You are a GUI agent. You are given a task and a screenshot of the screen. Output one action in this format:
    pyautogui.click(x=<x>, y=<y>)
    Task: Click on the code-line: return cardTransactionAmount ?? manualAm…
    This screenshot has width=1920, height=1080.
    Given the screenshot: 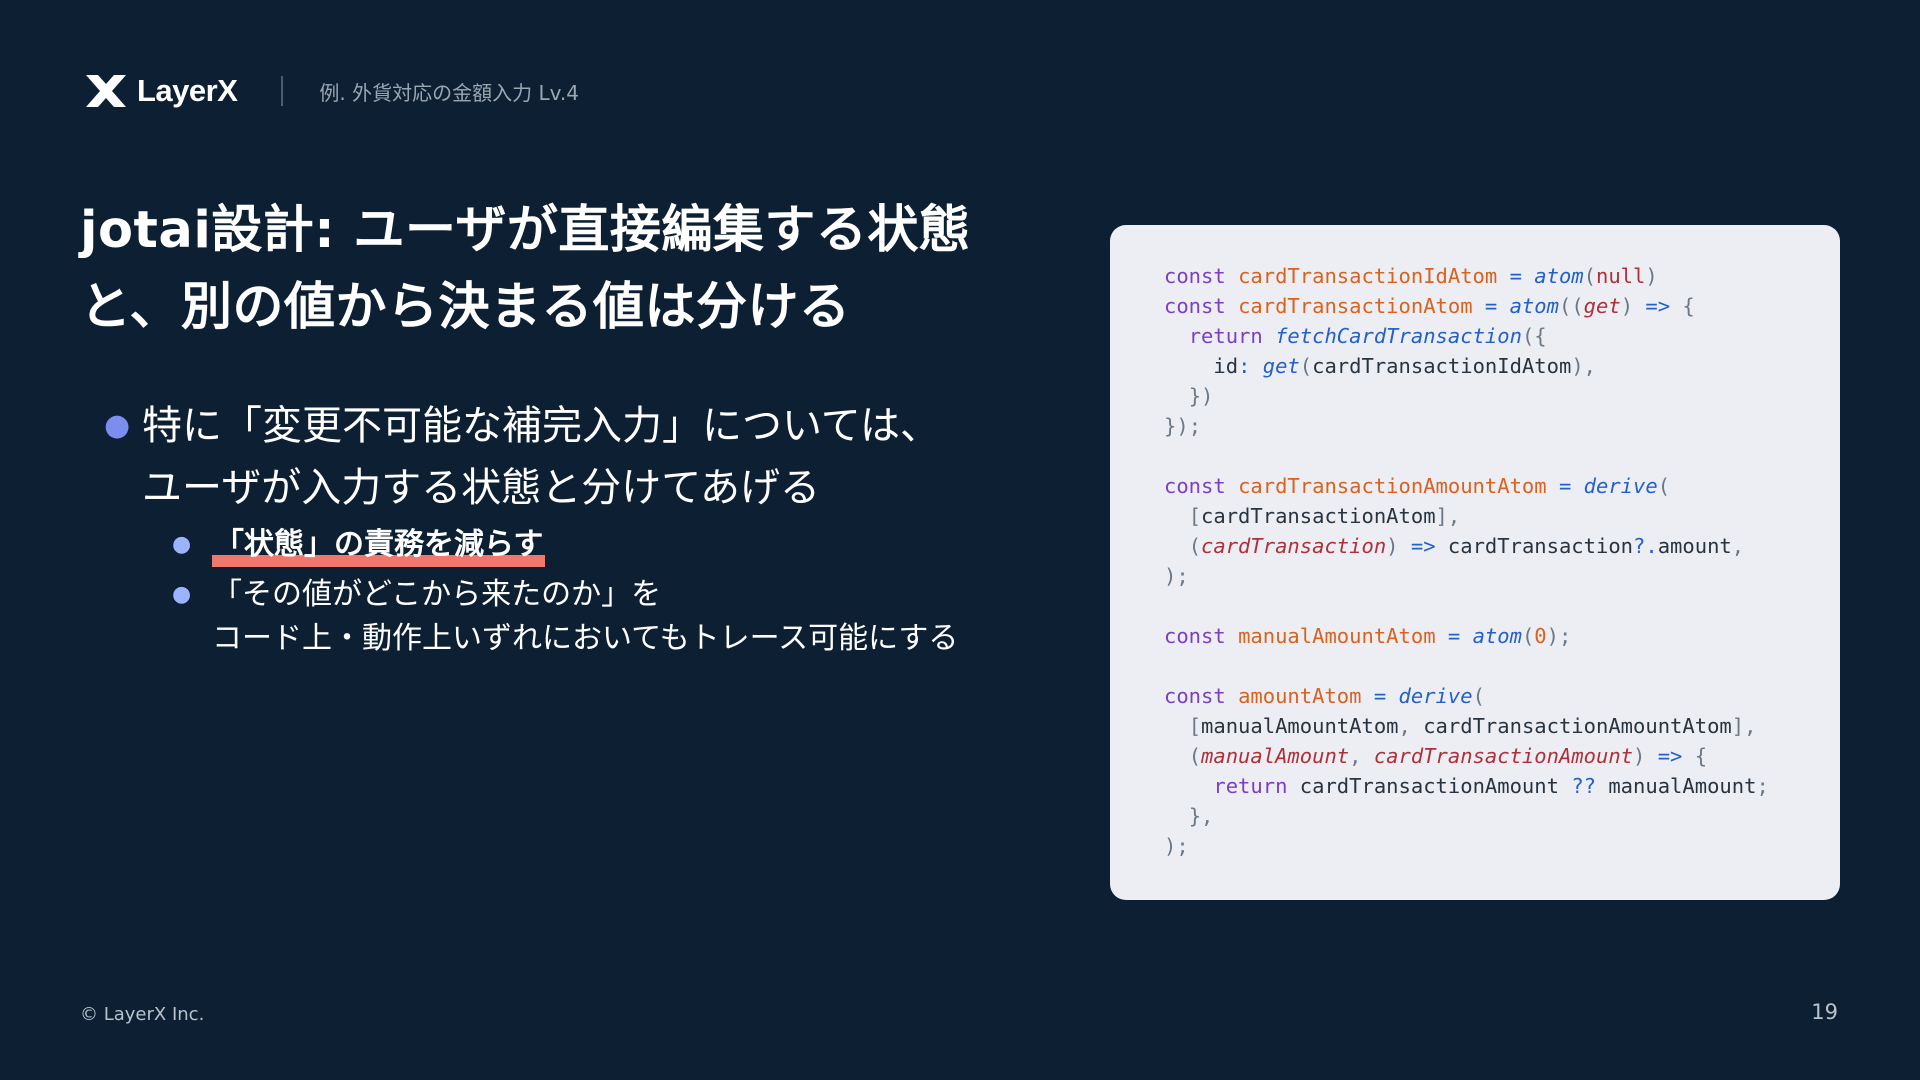 What is the action you would take?
    pyautogui.click(x=1491, y=786)
    